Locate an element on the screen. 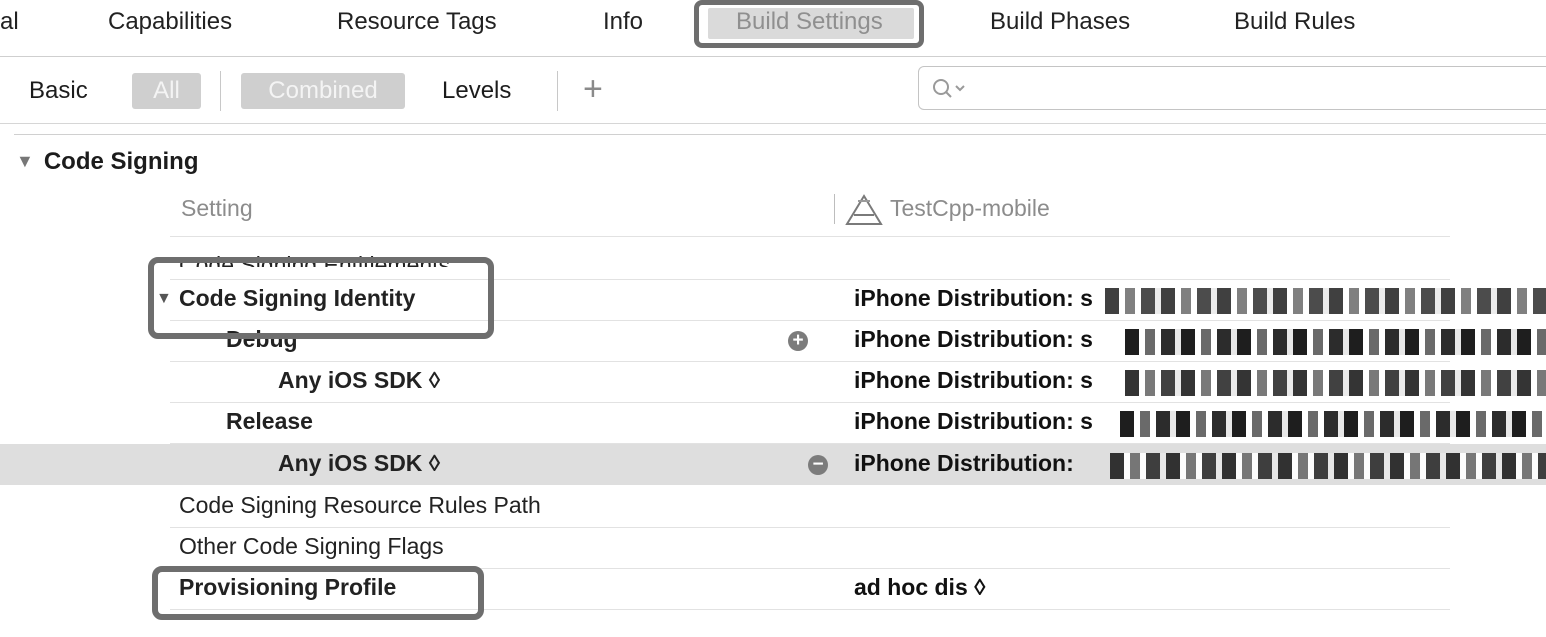  provisioning-profile-highlight is located at coordinates (318, 593).